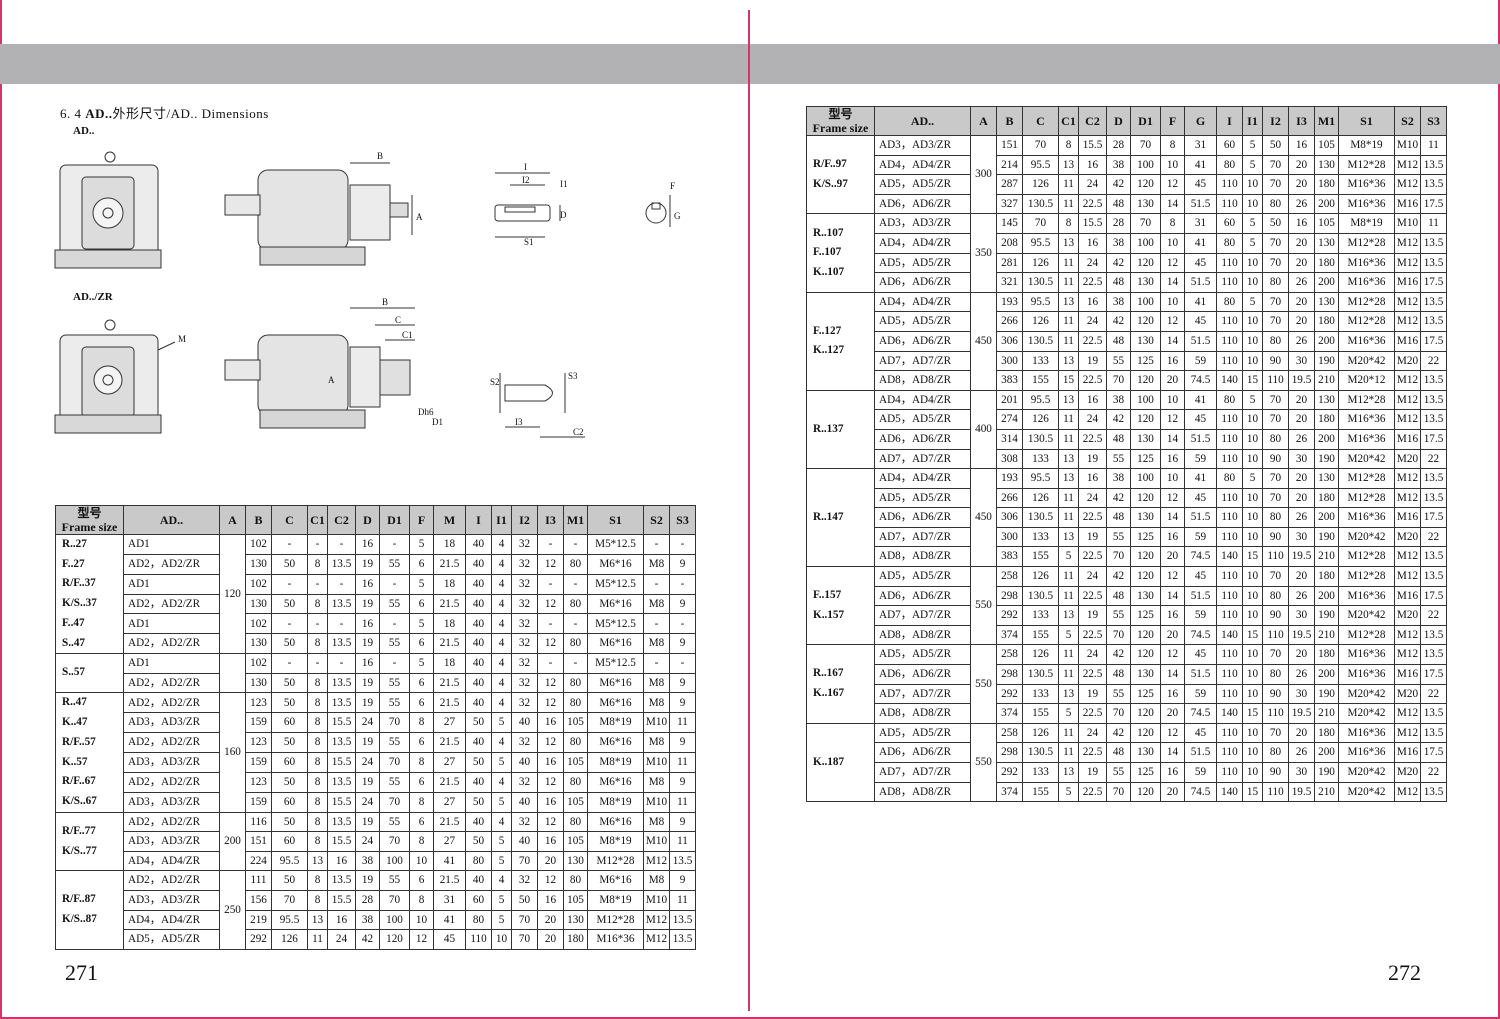 The height and width of the screenshot is (1019, 1500). I want to click on dimension-cell: 13, so click(1068, 165).